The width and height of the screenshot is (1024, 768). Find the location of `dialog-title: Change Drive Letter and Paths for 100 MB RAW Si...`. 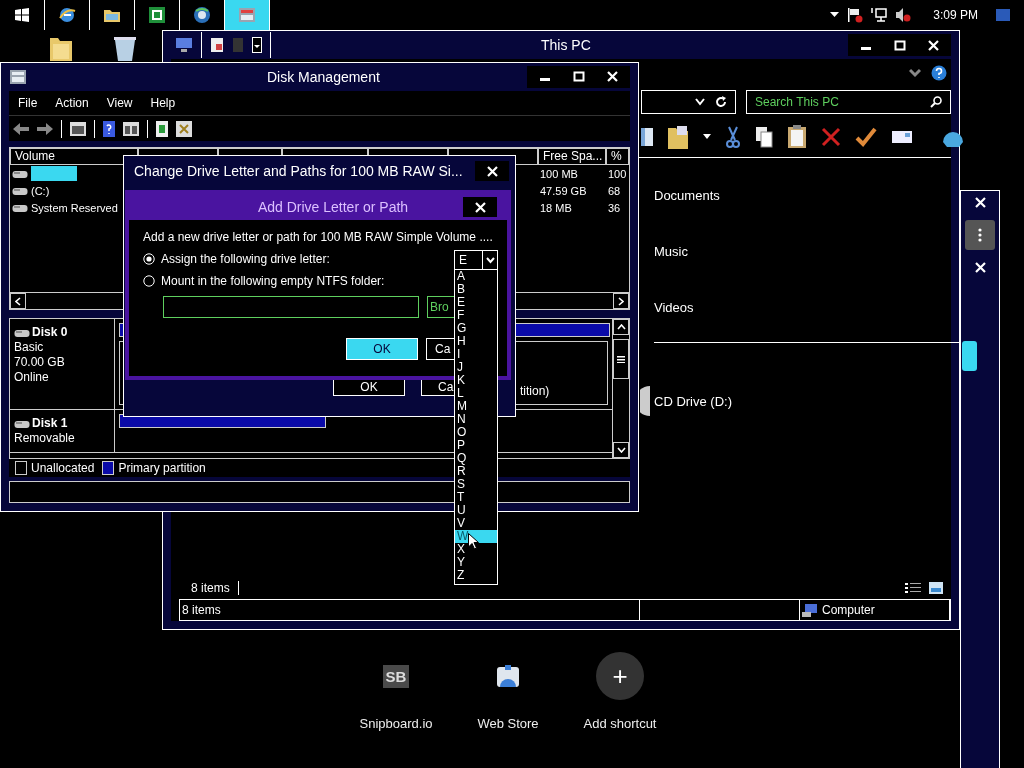

dialog-title: Change Drive Letter and Paths for 100 MB RAW Si... is located at coordinates (298, 171).